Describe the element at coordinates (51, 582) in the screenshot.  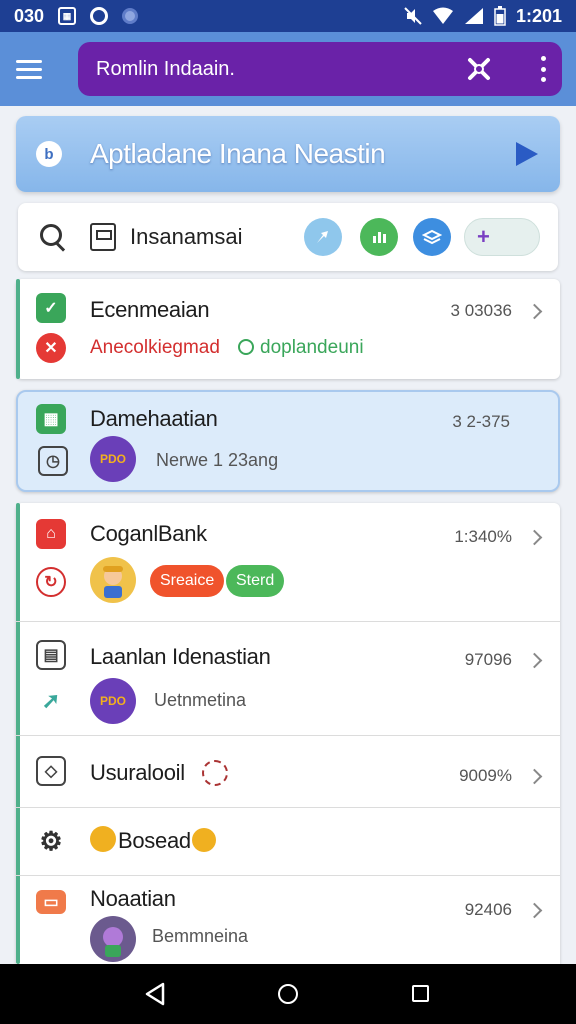
I see `refresh-icon: ↻` at that location.